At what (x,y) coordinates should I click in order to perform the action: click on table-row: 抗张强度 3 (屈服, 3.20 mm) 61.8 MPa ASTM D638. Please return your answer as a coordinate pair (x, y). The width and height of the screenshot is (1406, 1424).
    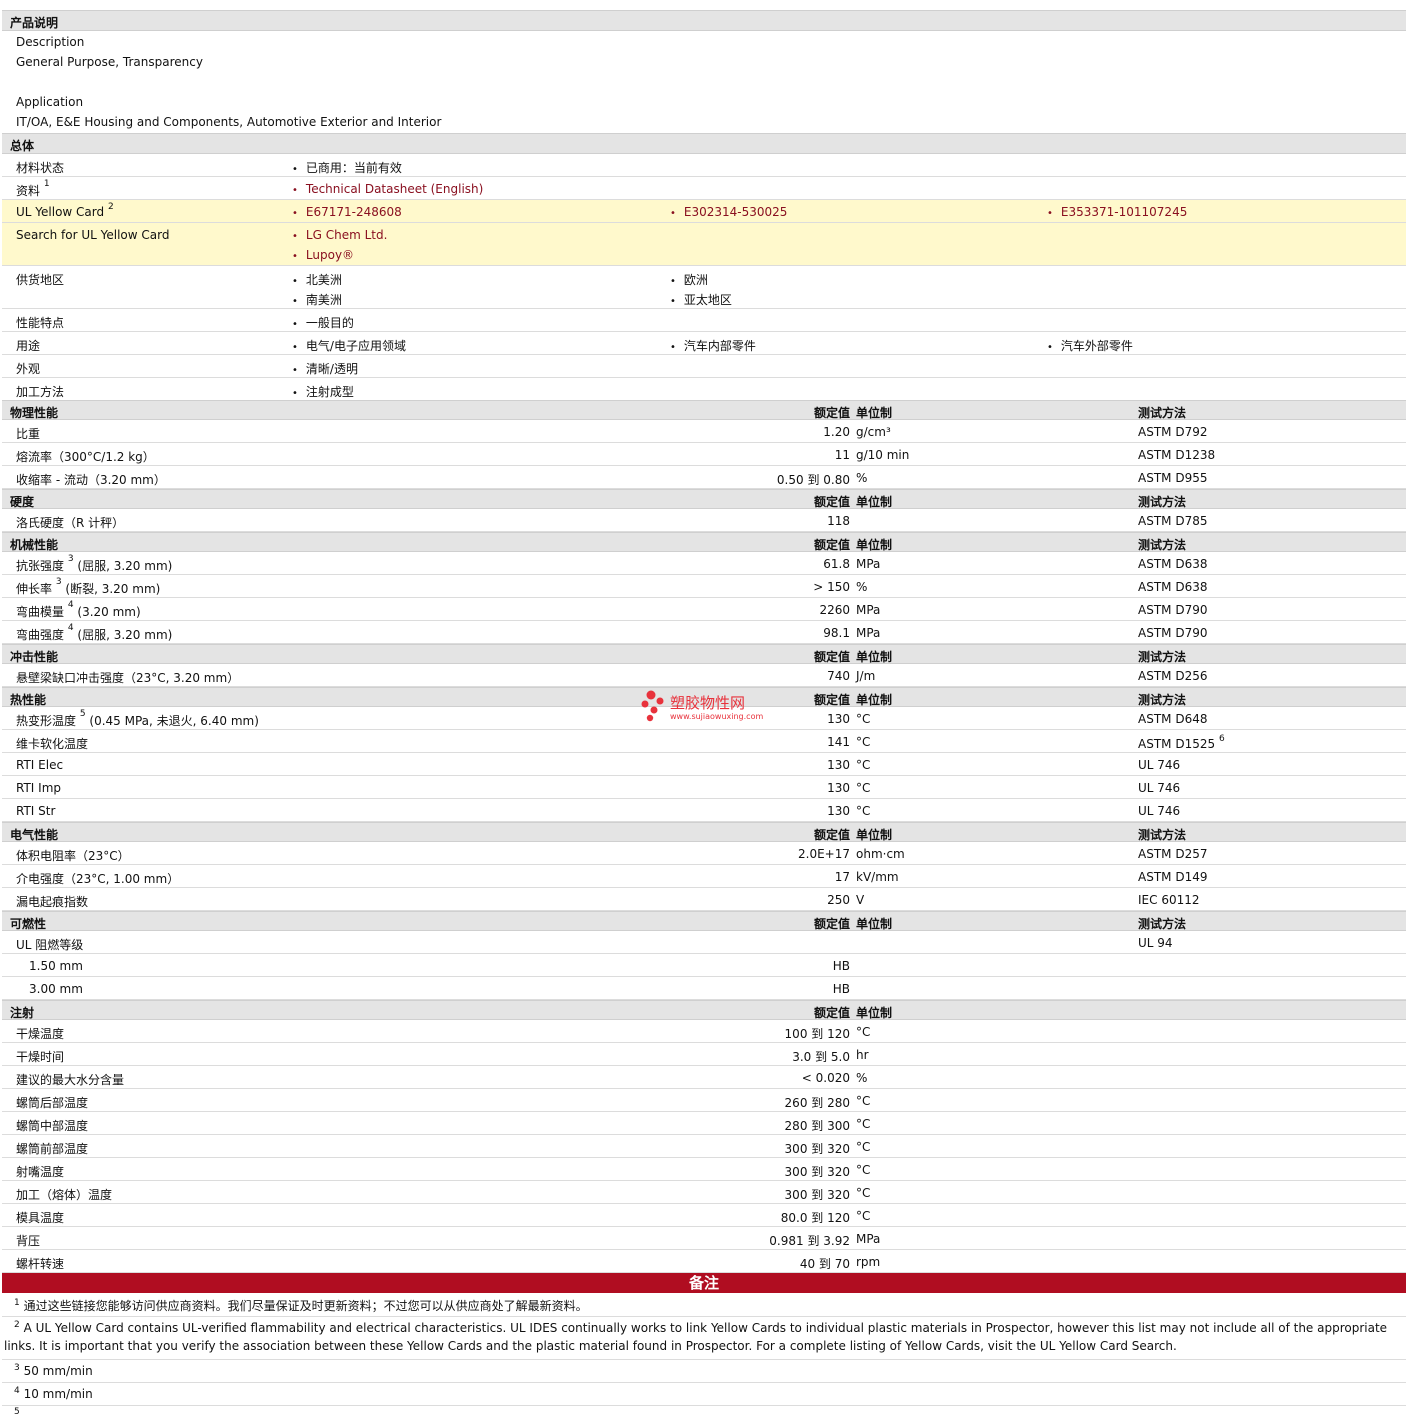
    Looking at the image, I should click on (704, 563).